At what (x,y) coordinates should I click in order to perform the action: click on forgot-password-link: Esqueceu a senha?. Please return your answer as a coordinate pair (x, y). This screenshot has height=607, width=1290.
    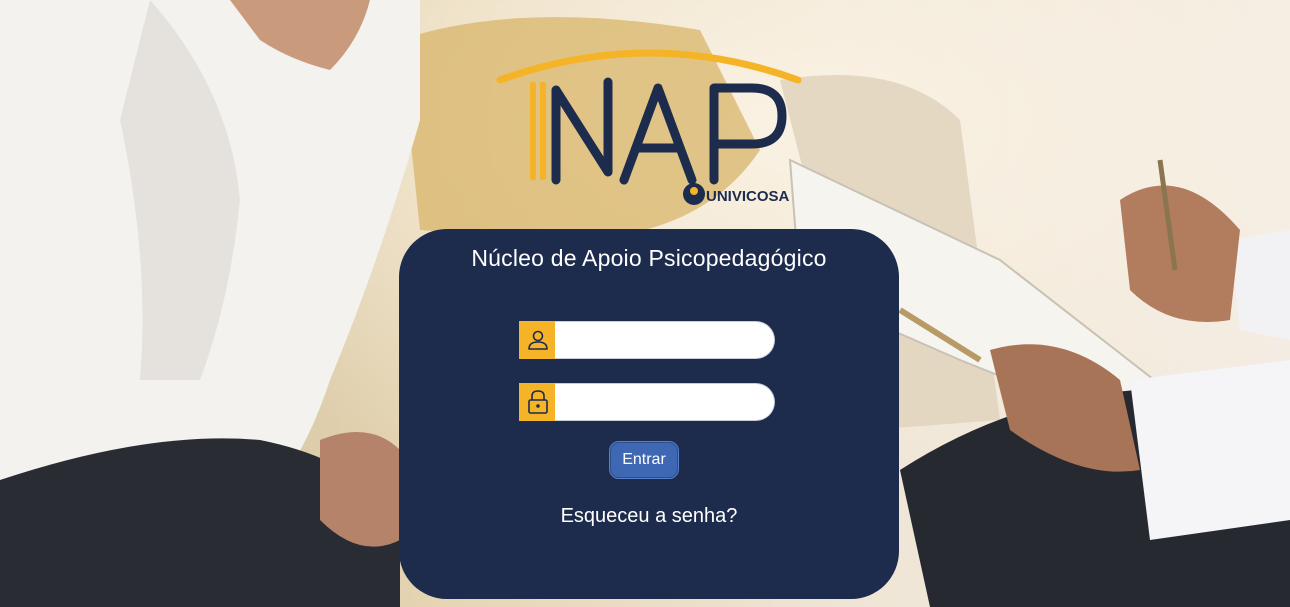
    Looking at the image, I should click on (649, 516).